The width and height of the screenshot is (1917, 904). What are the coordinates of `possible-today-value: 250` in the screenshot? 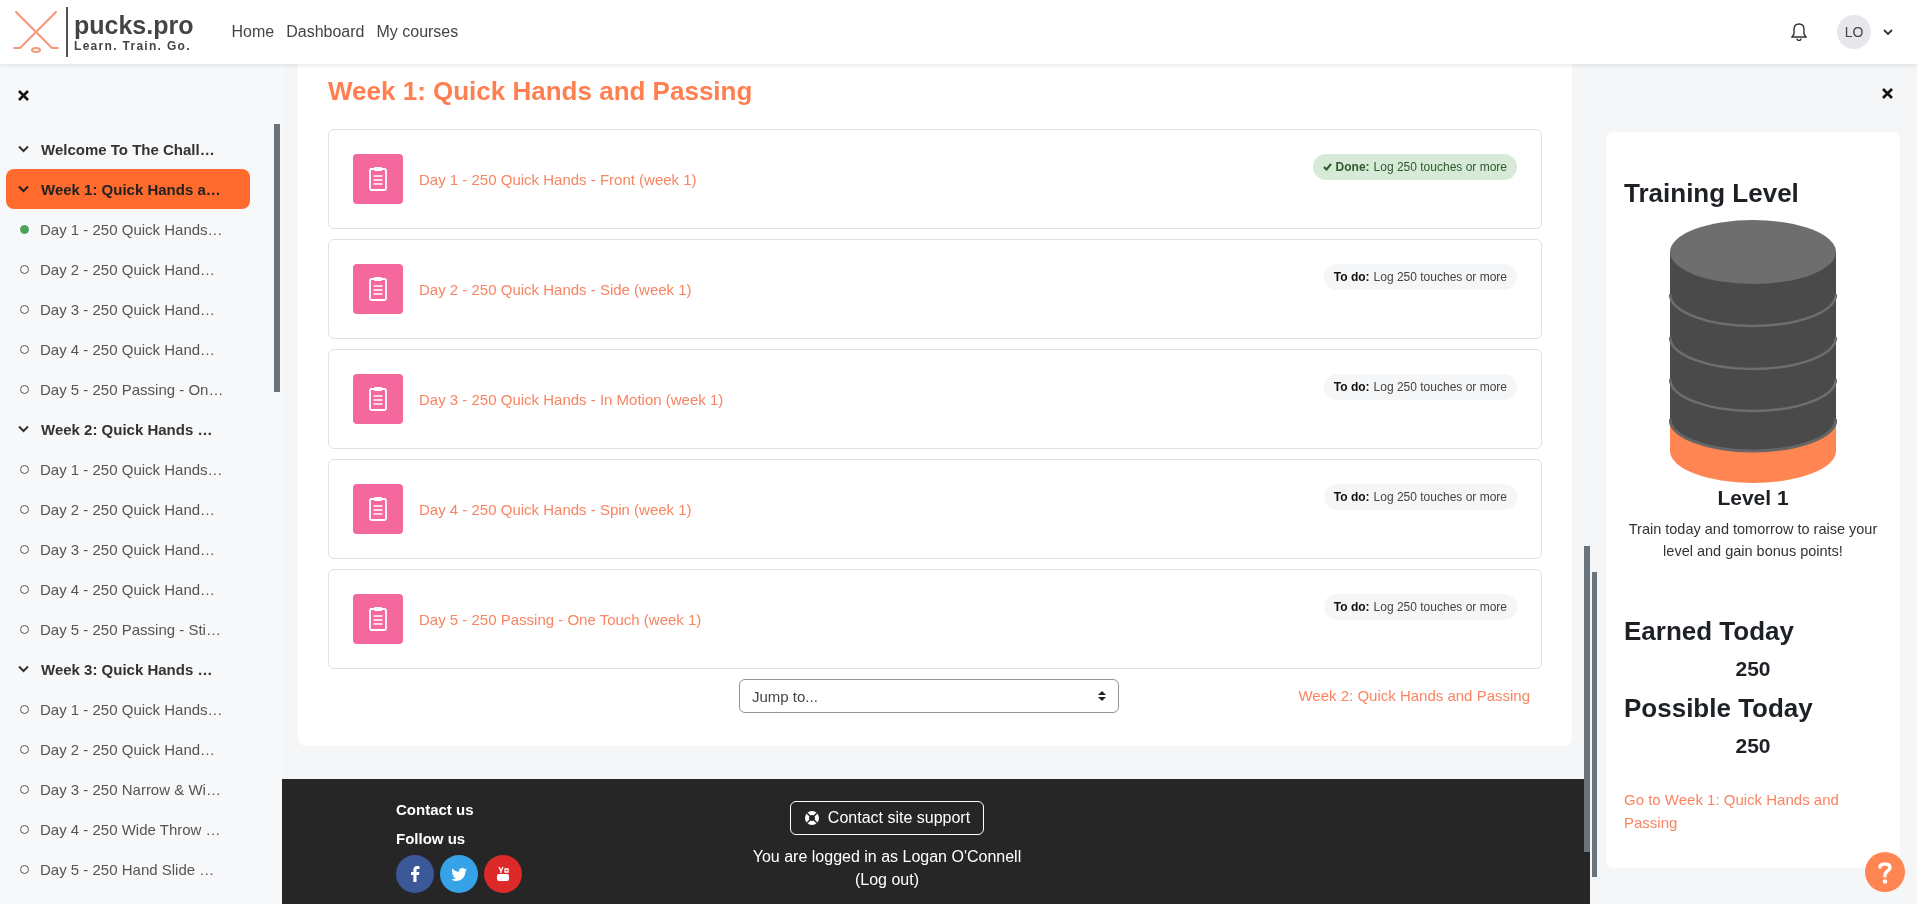 It's located at (1753, 746).